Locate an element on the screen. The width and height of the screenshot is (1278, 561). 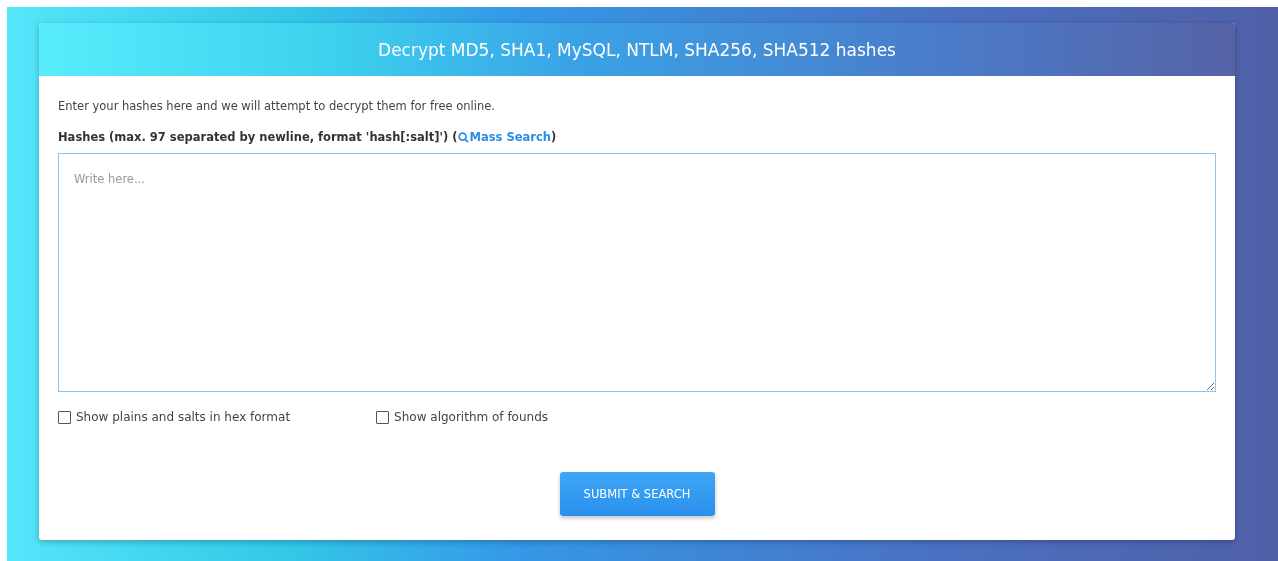
checkbox-label: Show algorithm of founds is located at coordinates (471, 417).